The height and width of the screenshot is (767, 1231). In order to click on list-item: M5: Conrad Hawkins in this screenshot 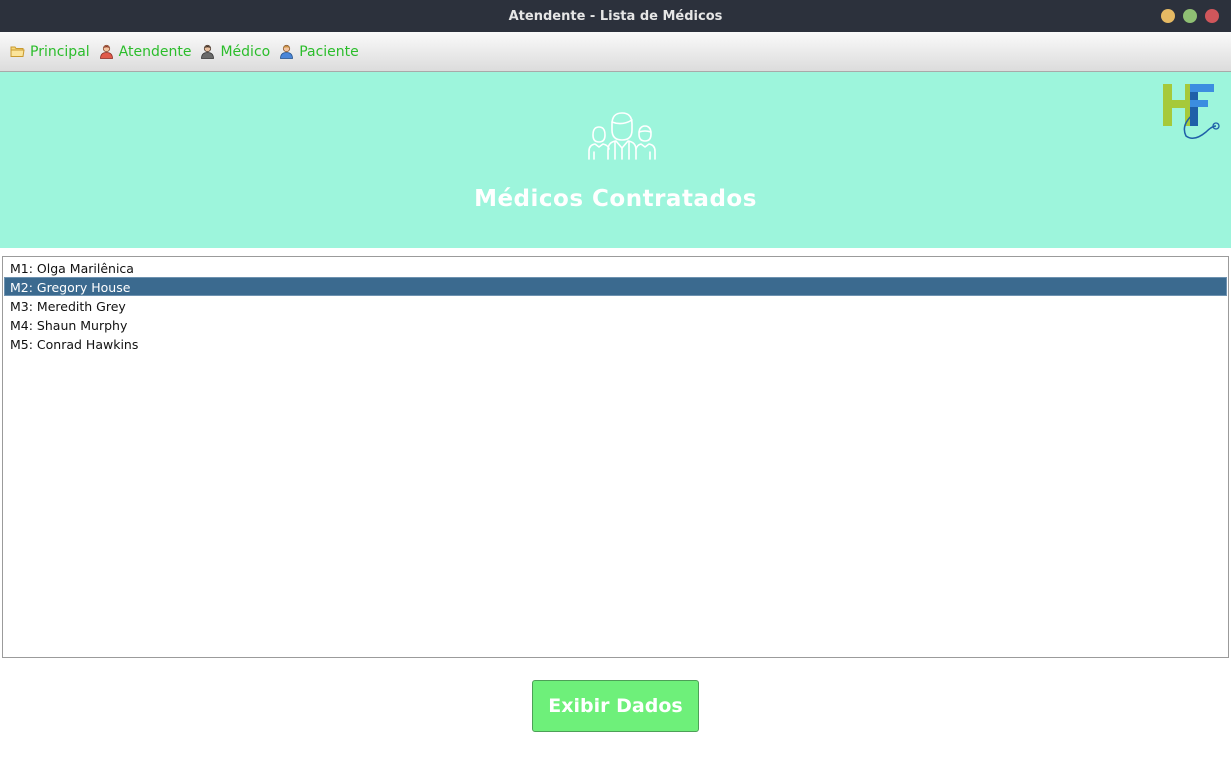, I will do `click(615, 343)`.